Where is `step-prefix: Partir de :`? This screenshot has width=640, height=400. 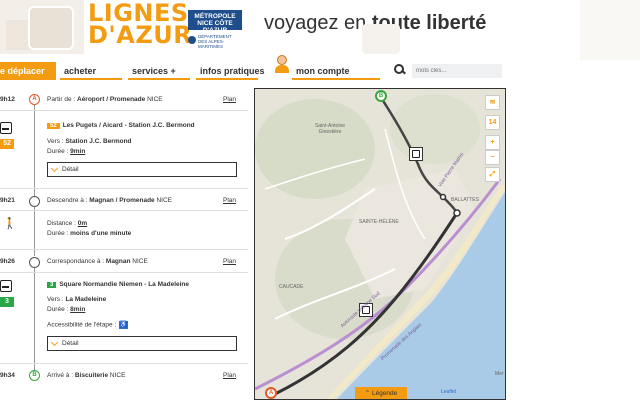 step-prefix: Partir de : is located at coordinates (61, 99).